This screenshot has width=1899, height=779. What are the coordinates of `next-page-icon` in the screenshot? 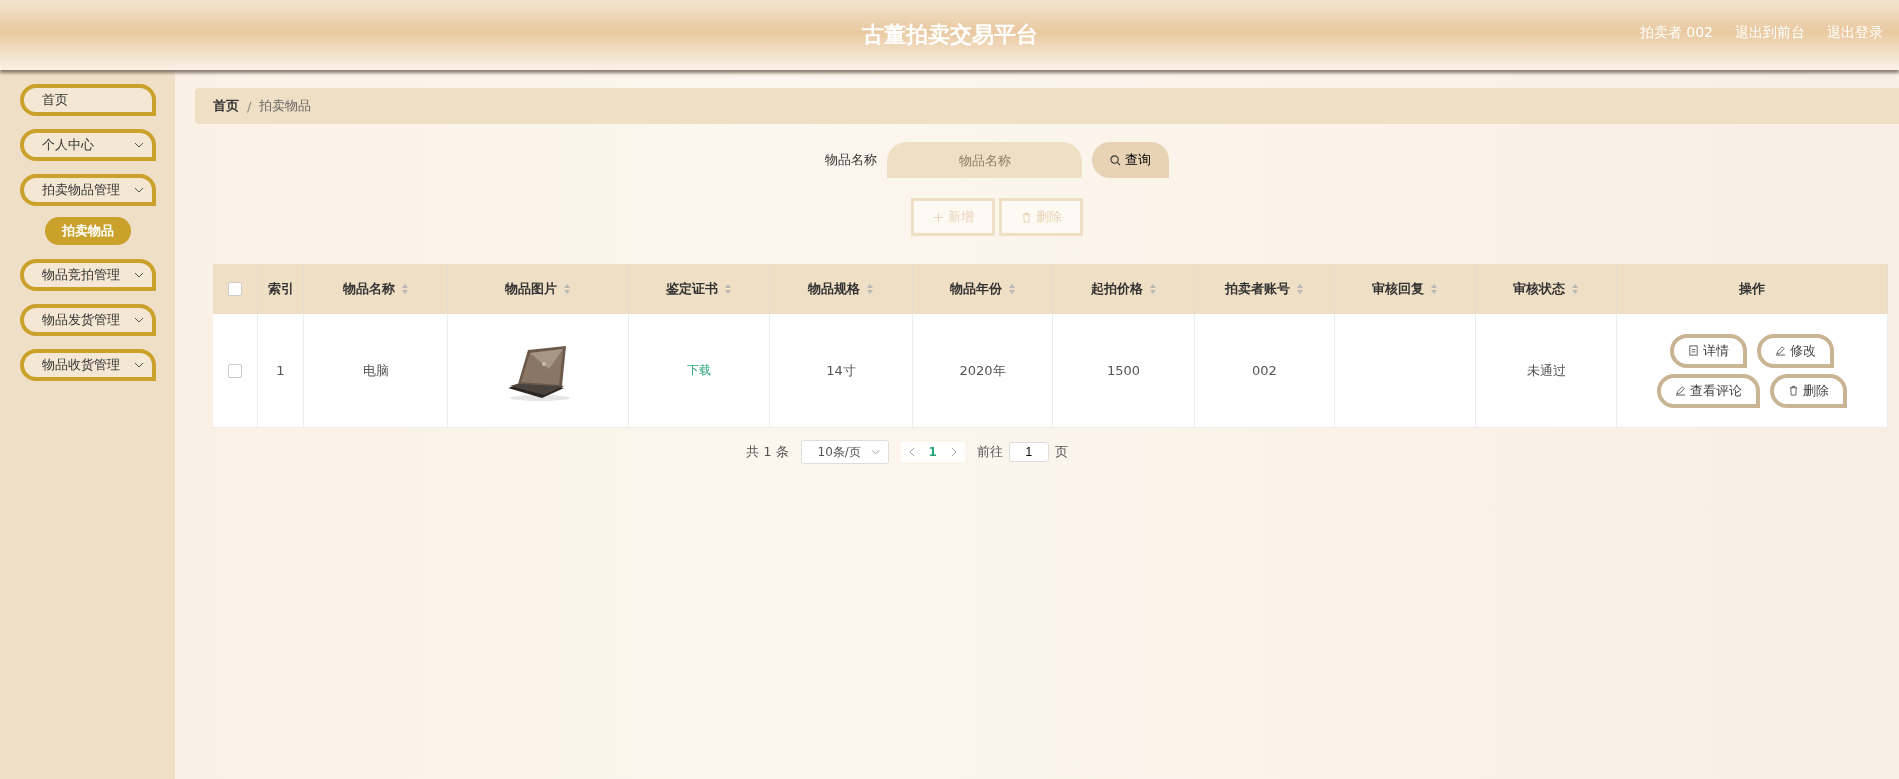 It's located at (953, 452).